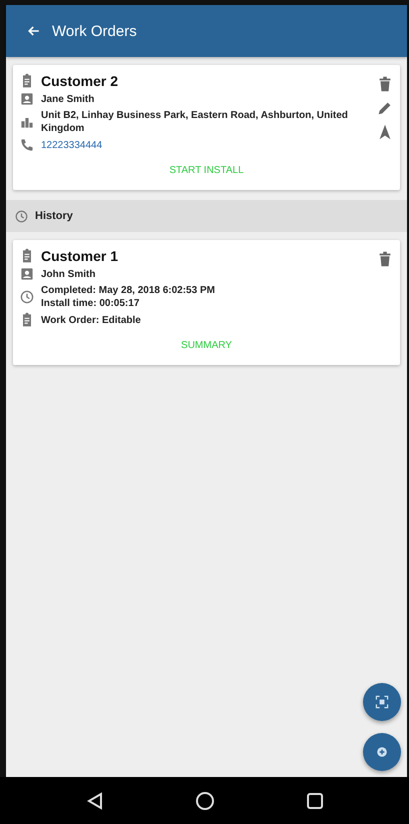 The width and height of the screenshot is (409, 824). Describe the element at coordinates (382, 752) in the screenshot. I see `add-button` at that location.